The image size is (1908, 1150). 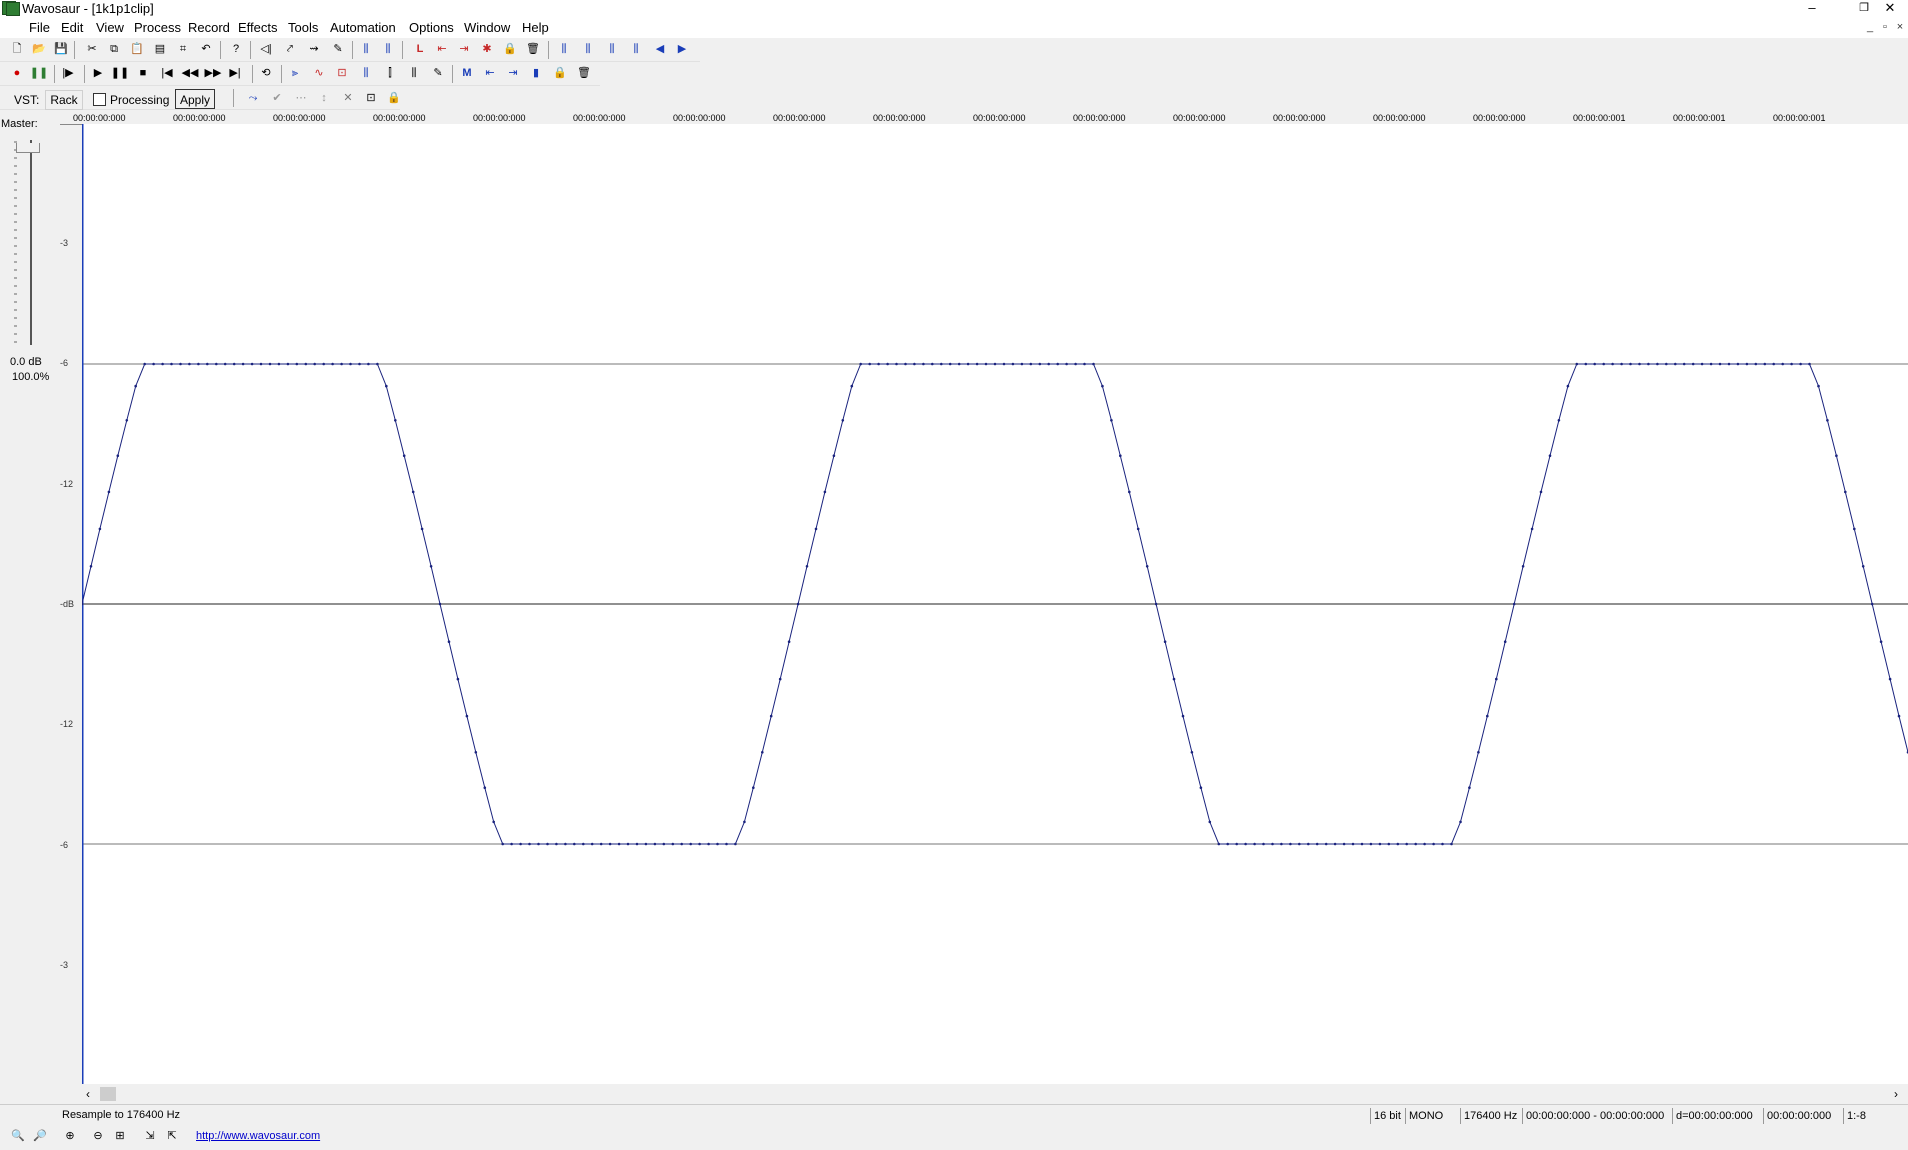 What do you see at coordinates (120, 1136) in the screenshot?
I see `zoom-fit-icon: ⊞` at bounding box center [120, 1136].